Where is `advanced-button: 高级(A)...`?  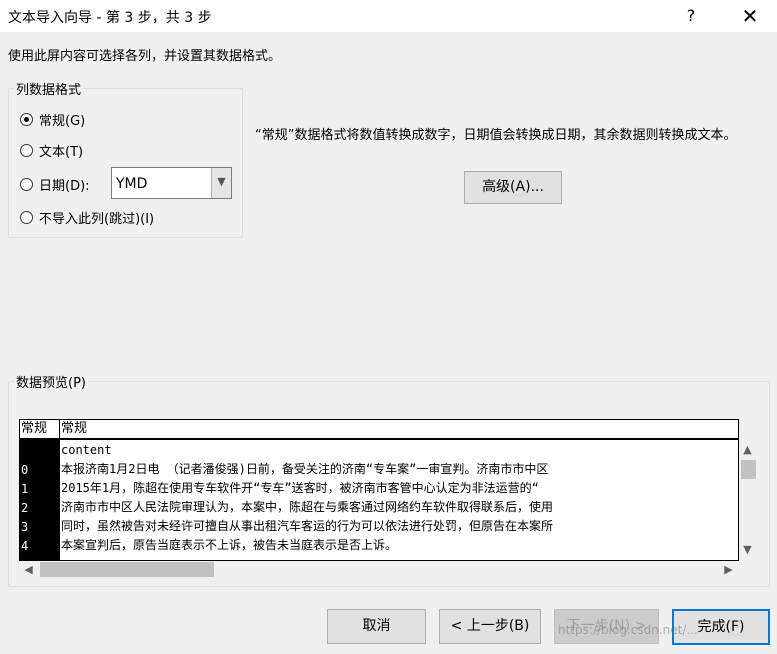 advanced-button: 高级(A)... is located at coordinates (513, 187).